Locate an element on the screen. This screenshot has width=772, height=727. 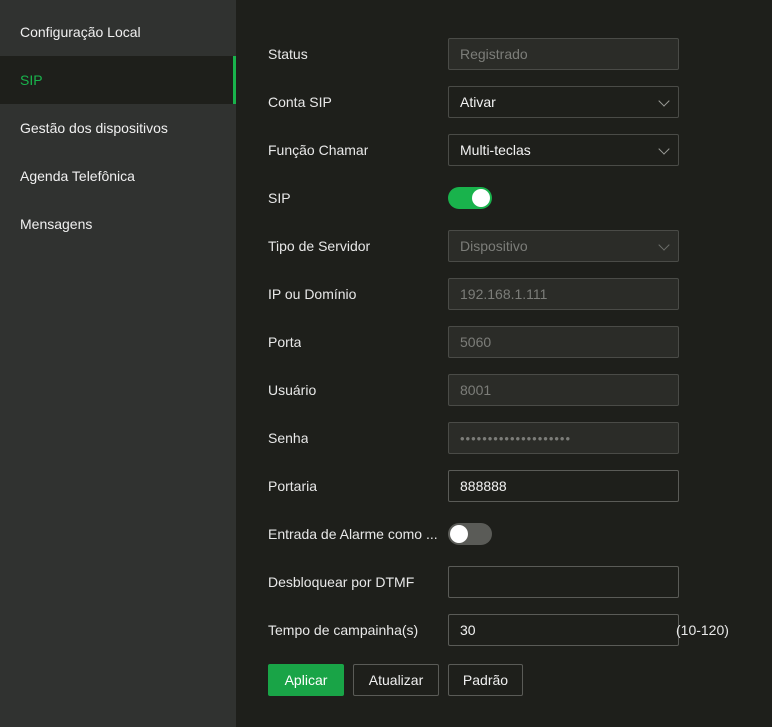
tempo-campainha-range-hint: (10-120) is located at coordinates (702, 630).